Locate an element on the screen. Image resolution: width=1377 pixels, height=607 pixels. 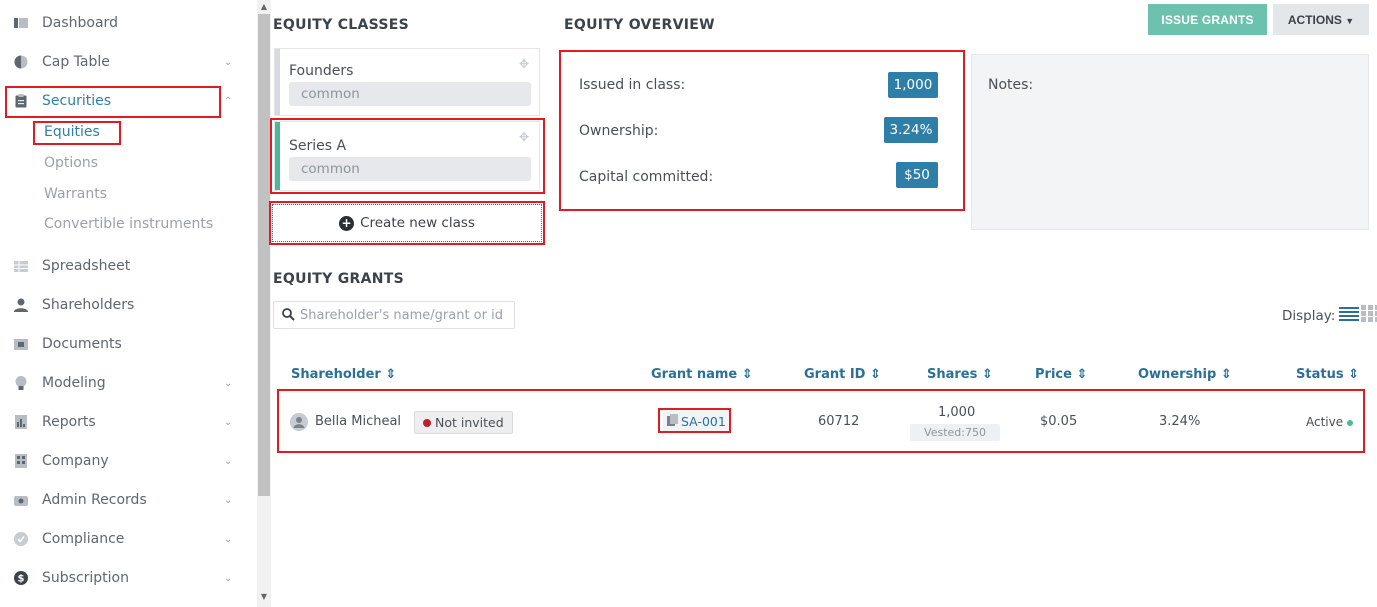
sidebar-item-reports: Reports ⌄ is located at coordinates (126, 422).